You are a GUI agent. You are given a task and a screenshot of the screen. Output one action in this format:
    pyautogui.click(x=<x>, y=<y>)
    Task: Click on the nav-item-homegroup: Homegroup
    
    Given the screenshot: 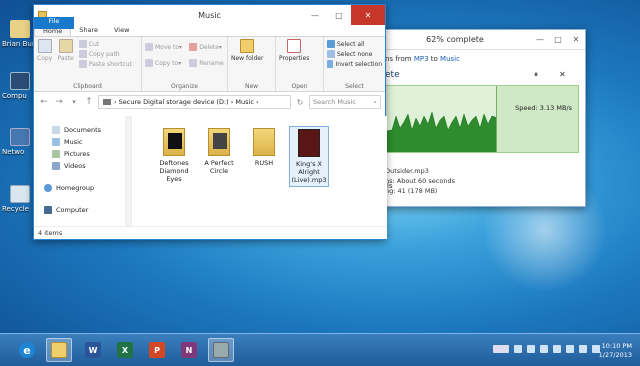 What is the action you would take?
    pyautogui.click(x=82, y=188)
    